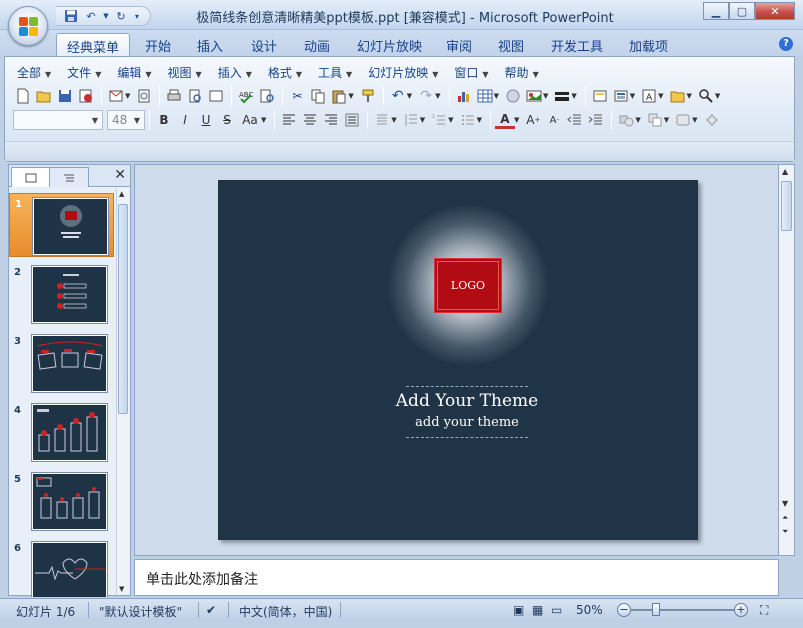  What do you see at coordinates (158, 44) in the screenshot?
I see `tab-home: 开始` at bounding box center [158, 44].